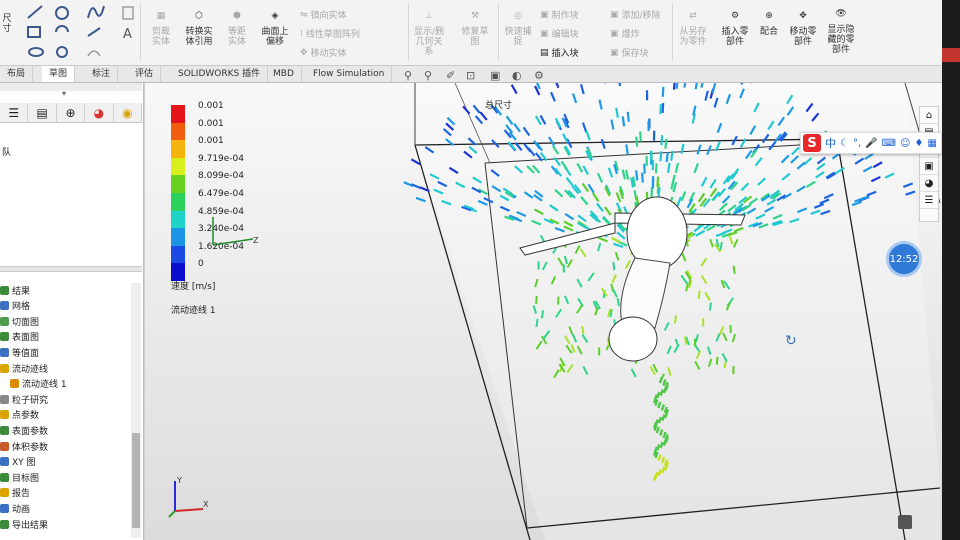 The height and width of the screenshot is (540, 960). Describe the element at coordinates (518, 26) in the screenshot. I see `quick-snaps-button: ◎ 快速捕捉` at that location.